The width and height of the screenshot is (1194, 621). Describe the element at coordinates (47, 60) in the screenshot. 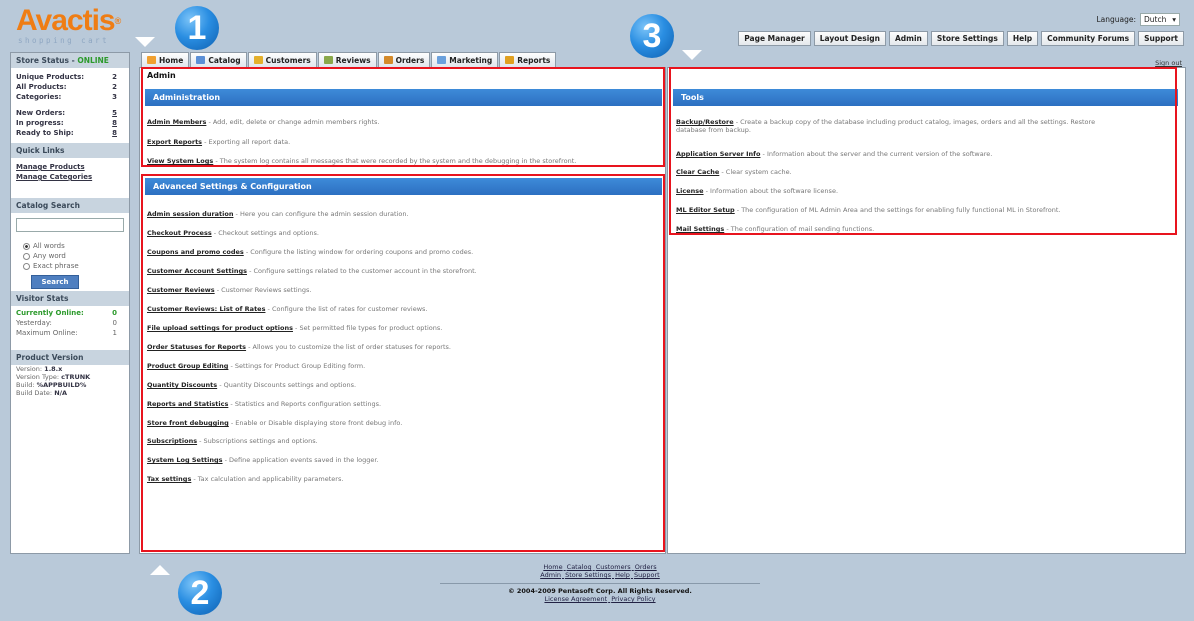

I see `store-status-title: Store Status -` at that location.